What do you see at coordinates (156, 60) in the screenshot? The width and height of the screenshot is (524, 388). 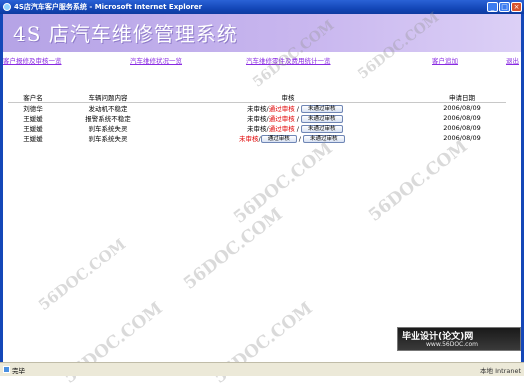 I see `nav-link-repair-status: 汽车维修状况一览` at bounding box center [156, 60].